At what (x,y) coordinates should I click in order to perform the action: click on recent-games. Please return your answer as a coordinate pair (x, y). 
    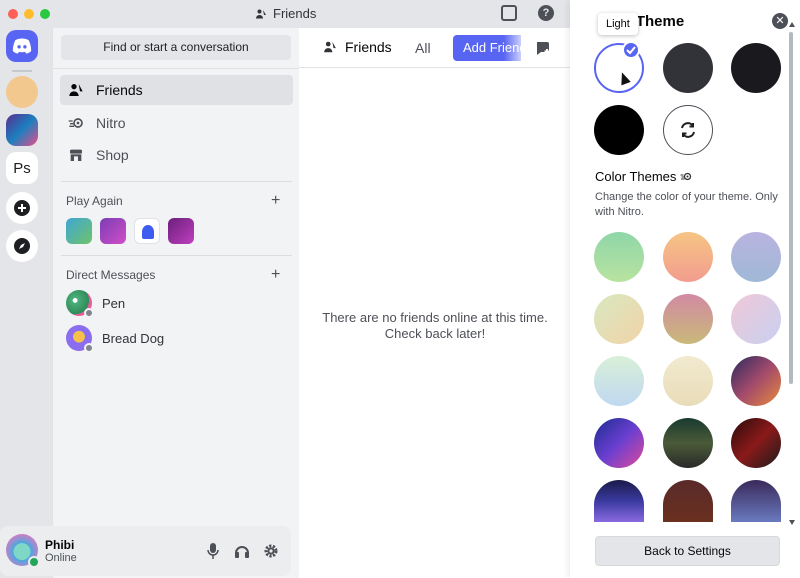
    Looking at the image, I should click on (130, 231).